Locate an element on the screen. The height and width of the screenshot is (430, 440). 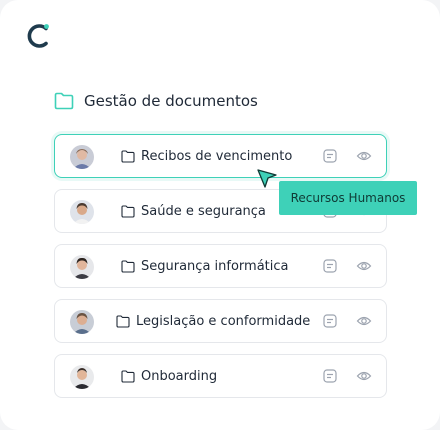
tooltip-text: Recursos Humanos is located at coordinates (348, 198).